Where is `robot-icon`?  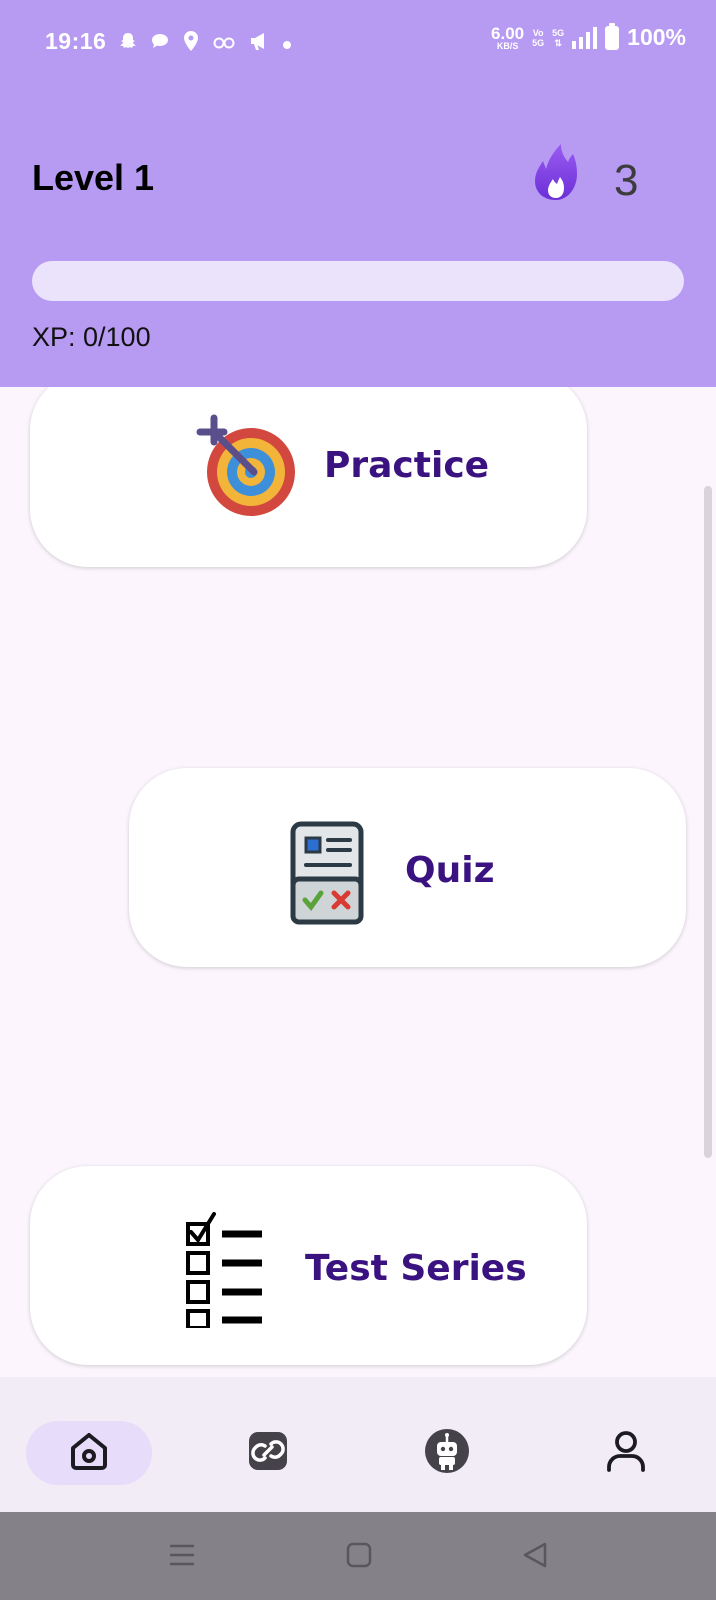 robot-icon is located at coordinates (447, 1453).